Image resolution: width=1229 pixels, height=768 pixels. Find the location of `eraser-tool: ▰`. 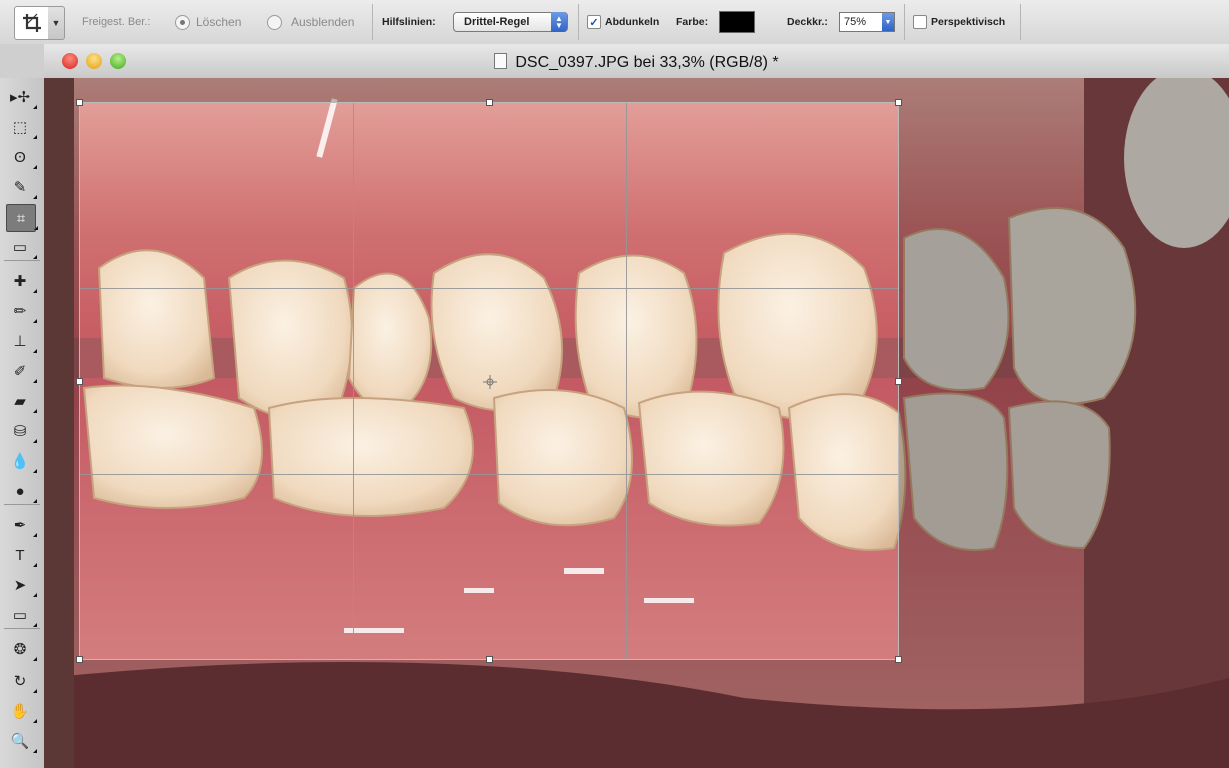

eraser-tool: ▰ is located at coordinates (21, 401).